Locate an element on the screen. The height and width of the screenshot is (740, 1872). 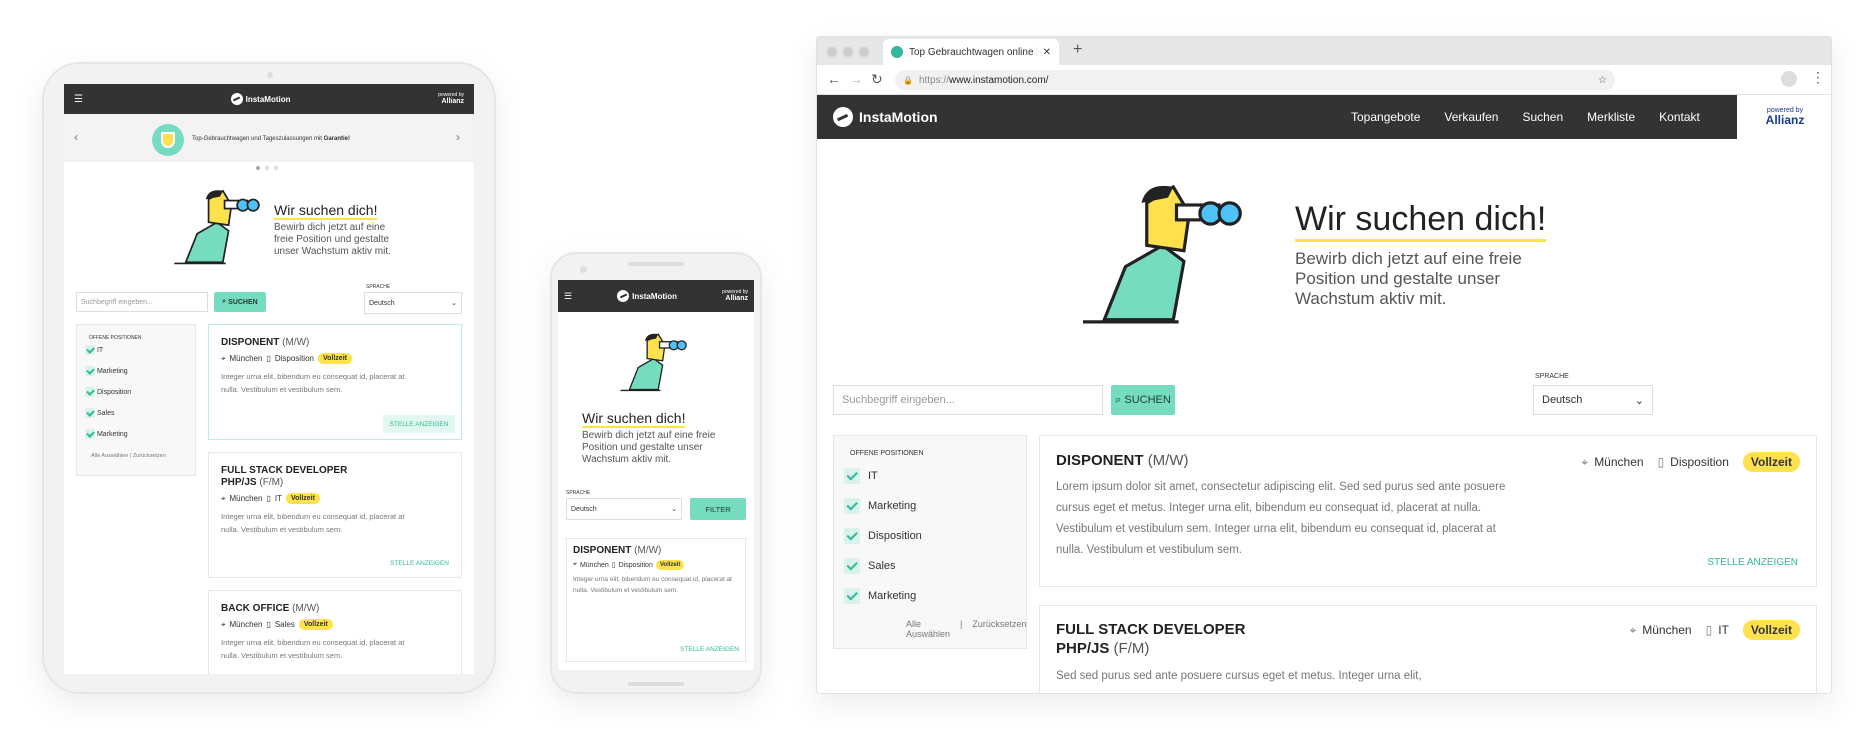
nav-suchen: Suchen is located at coordinates (1542, 117).